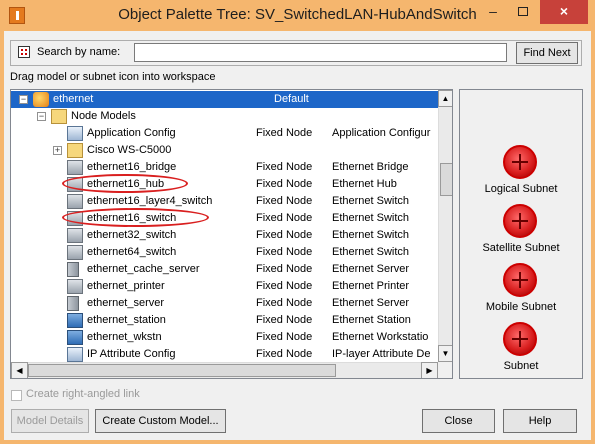  What do you see at coordinates (182, 370) in the screenshot?
I see `horizontal-scroll-thumb` at bounding box center [182, 370].